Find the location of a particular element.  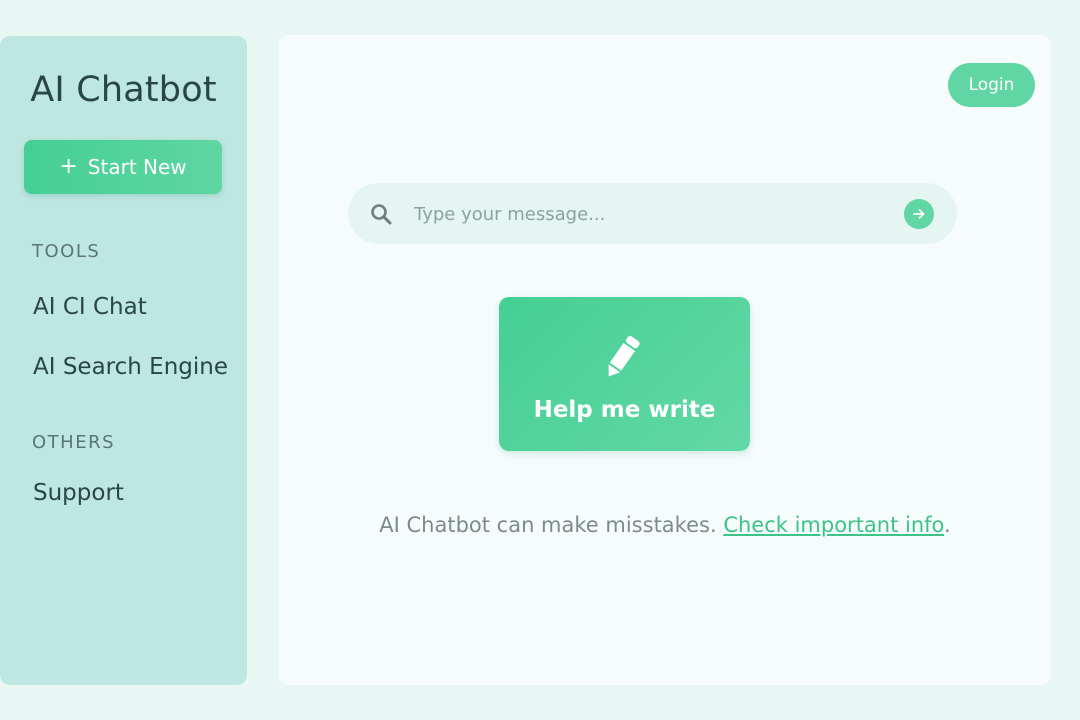

disclaimer-period: . is located at coordinates (947, 525).